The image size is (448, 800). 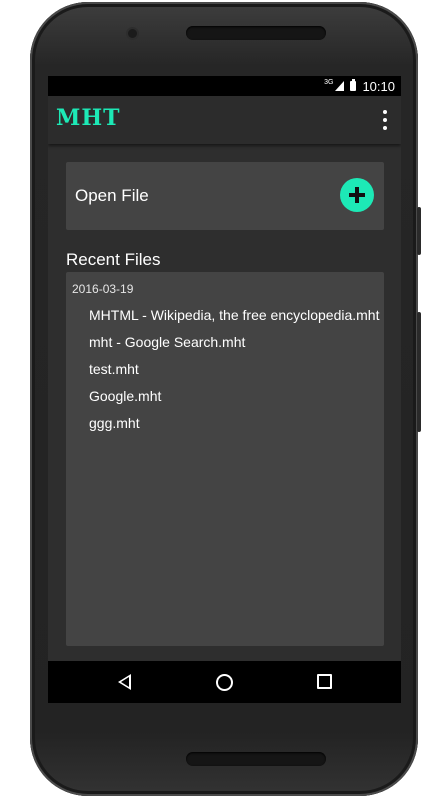 What do you see at coordinates (88, 118) in the screenshot?
I see `app-title: MHT` at bounding box center [88, 118].